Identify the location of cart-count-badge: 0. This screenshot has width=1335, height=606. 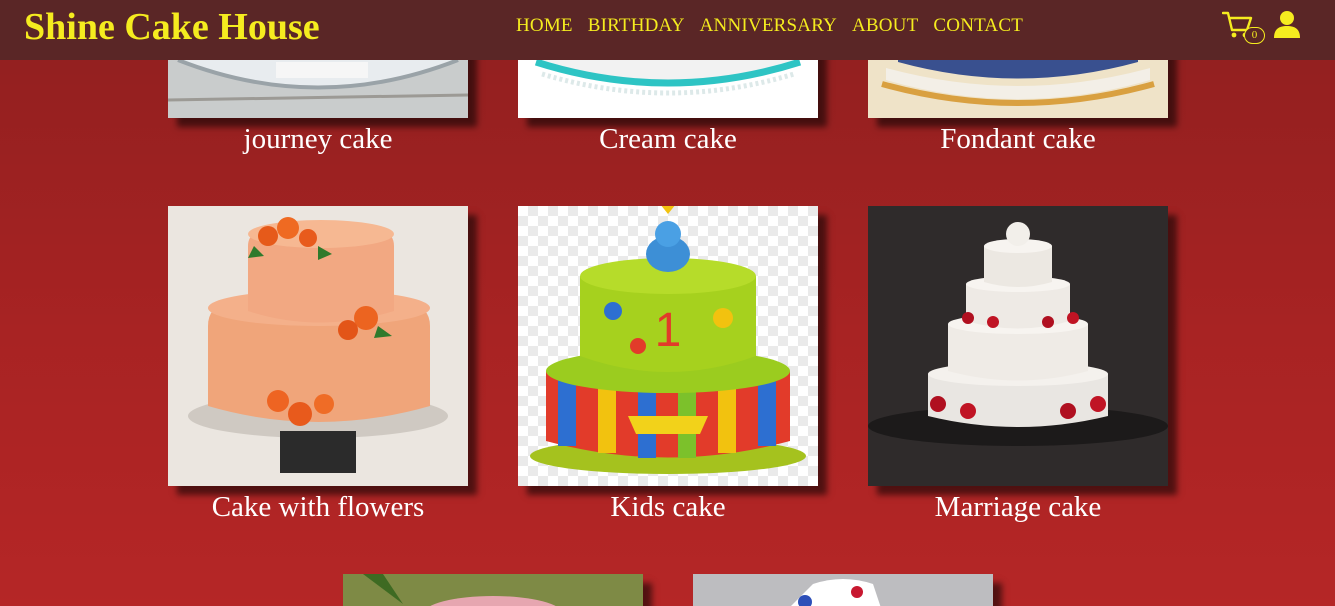
(1254, 35).